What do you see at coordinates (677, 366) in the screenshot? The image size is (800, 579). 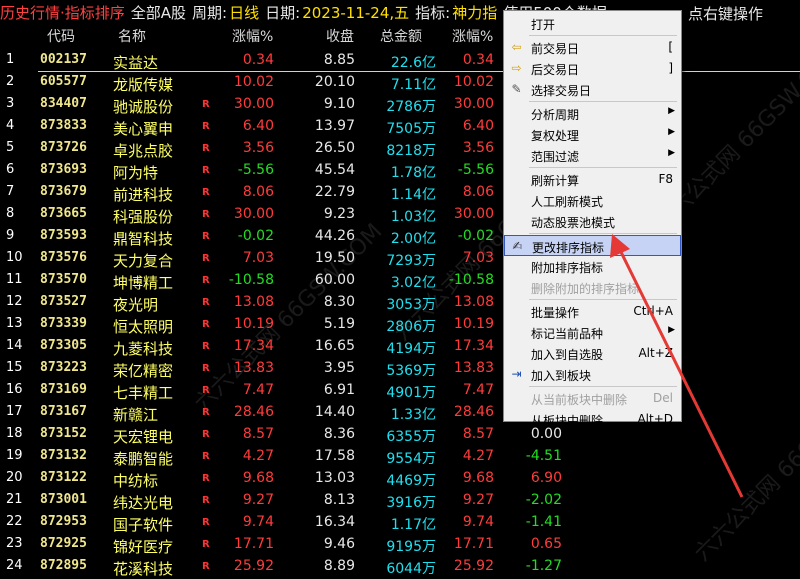 I see `annotation-arrow` at bounding box center [677, 366].